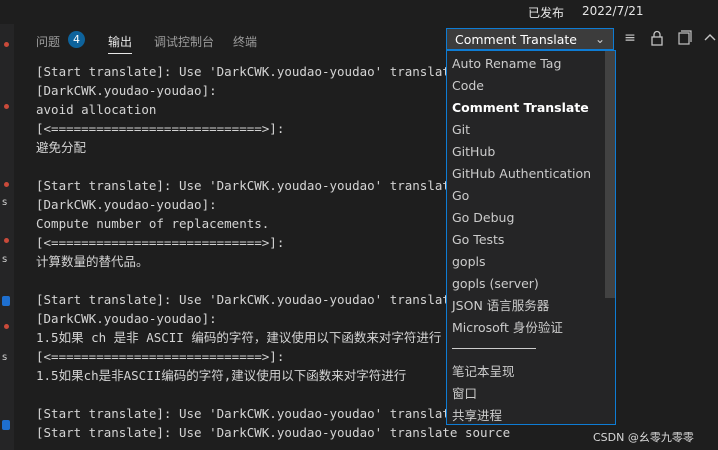  I want to click on channel-option: Auto Rename Tag, so click(506, 64).